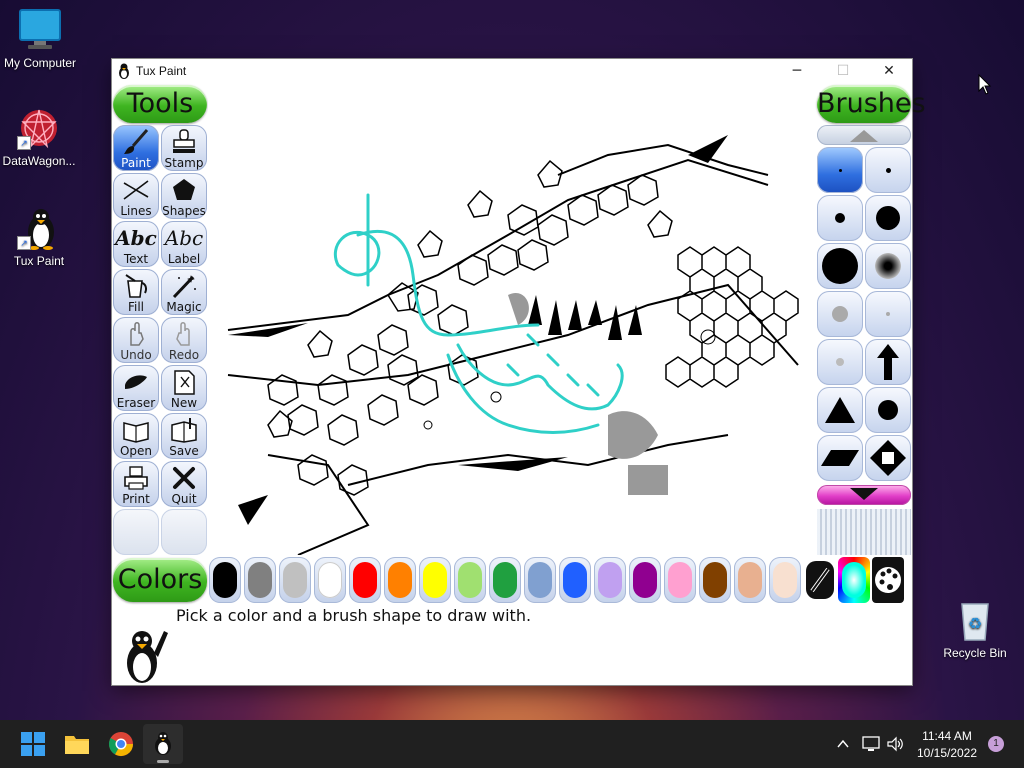 The image size is (1024, 768). Describe the element at coordinates (864, 135) in the screenshot. I see `brushes-scroll-up-button` at that location.